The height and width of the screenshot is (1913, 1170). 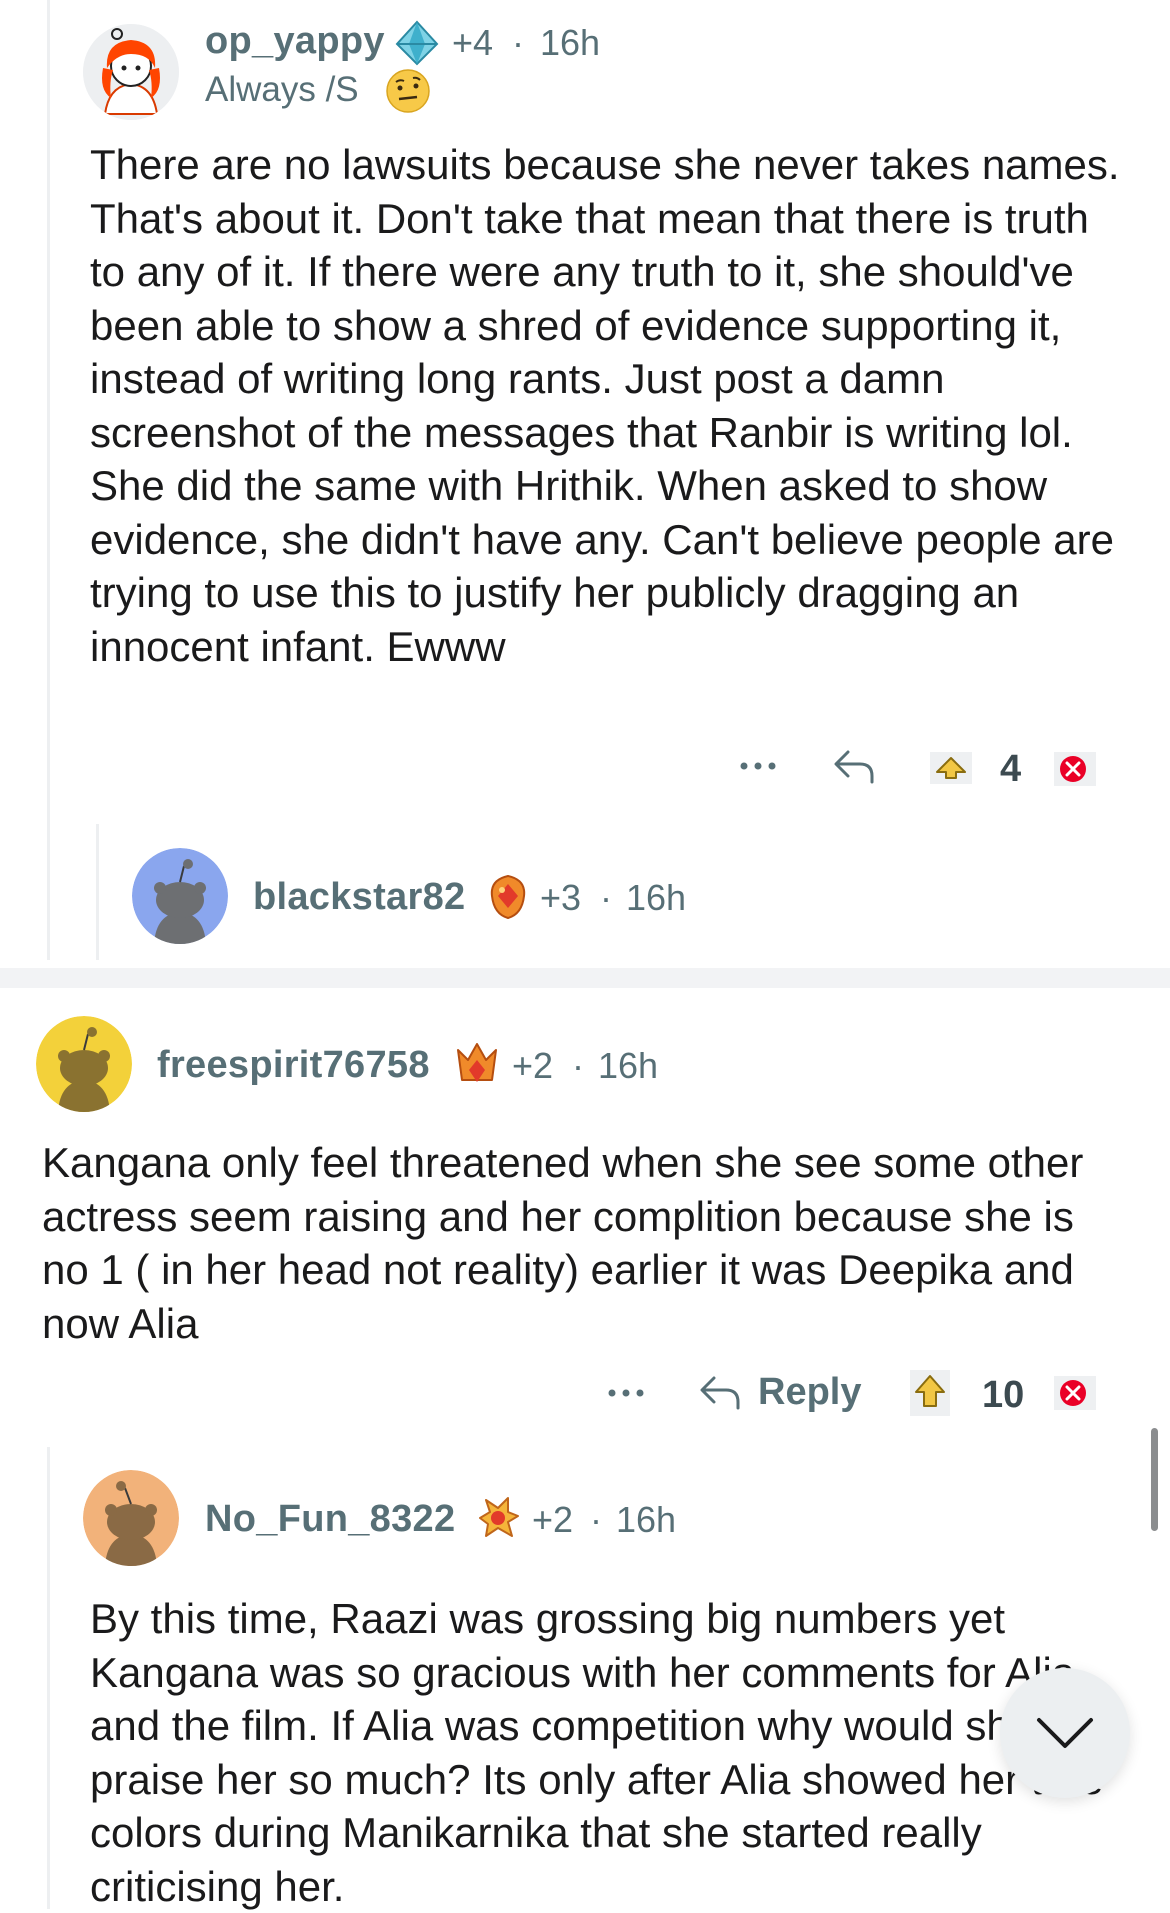 I want to click on scroll-down-button, so click(x=1065, y=1733).